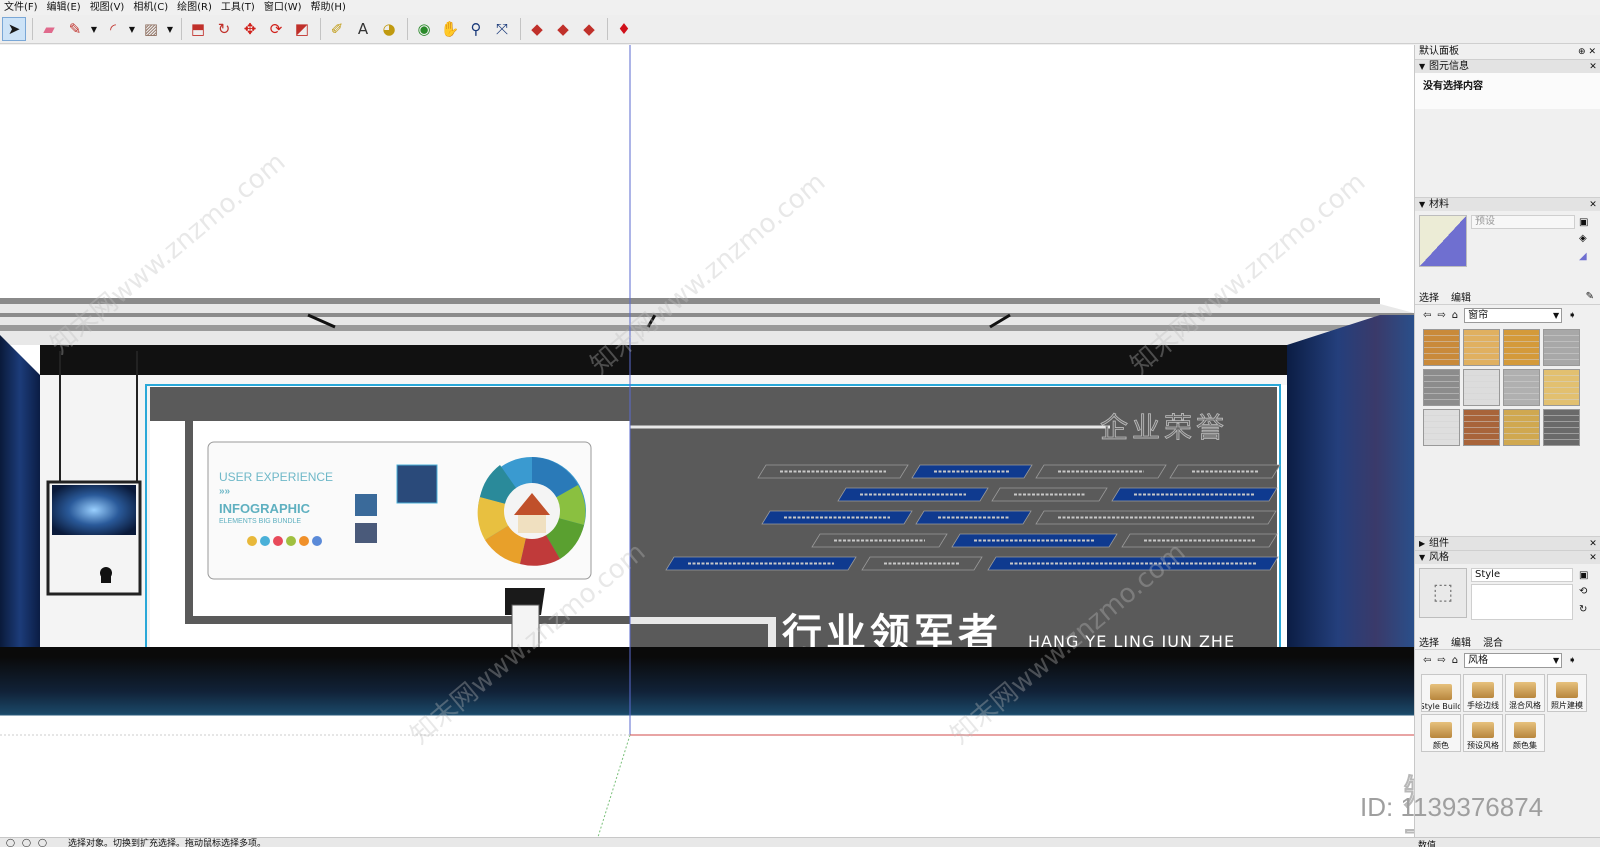 This screenshot has width=1600, height=847. Describe the element at coordinates (329, 7) in the screenshot. I see `menu-help: 帮助(H)` at that location.